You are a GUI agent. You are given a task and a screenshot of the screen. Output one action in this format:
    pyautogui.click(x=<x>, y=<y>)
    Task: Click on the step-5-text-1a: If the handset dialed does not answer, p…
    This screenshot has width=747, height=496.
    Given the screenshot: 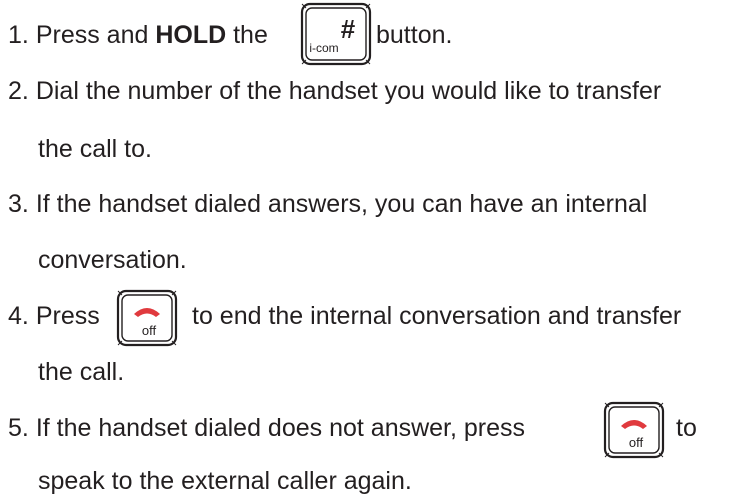 What is the action you would take?
    pyautogui.click(x=280, y=428)
    